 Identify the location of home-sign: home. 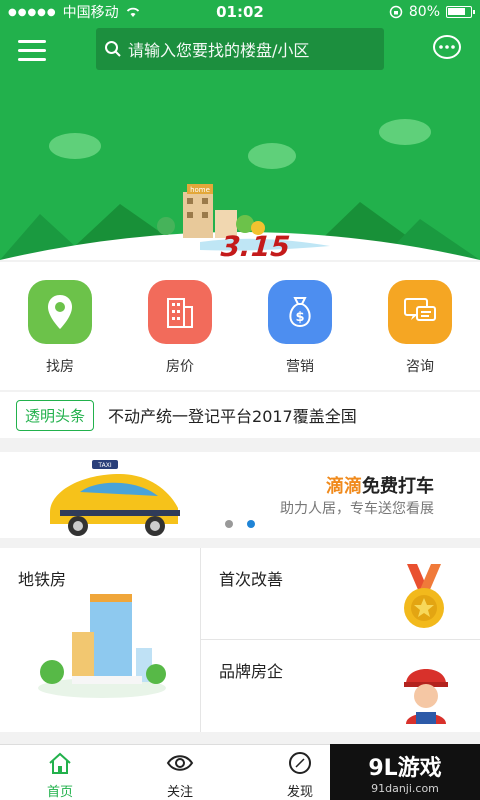
(200, 190).